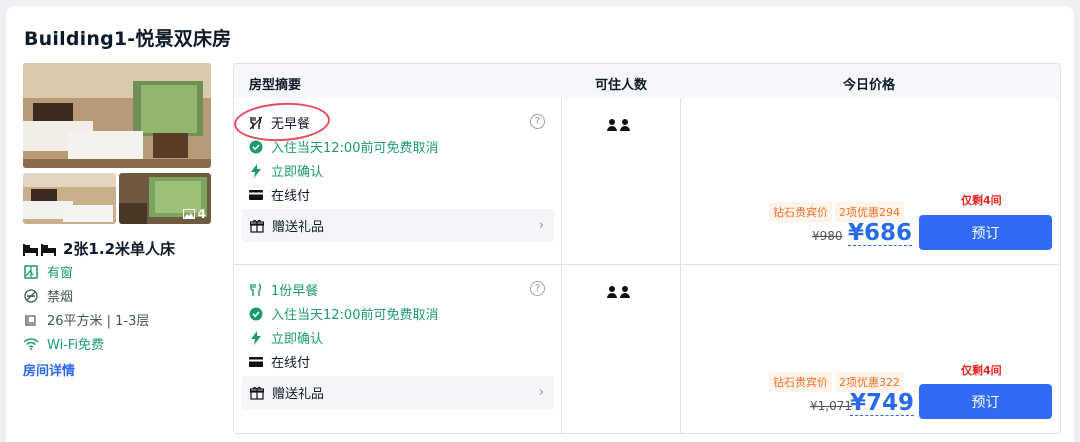 The height and width of the screenshot is (442, 1080). Describe the element at coordinates (49, 369) in the screenshot. I see `room-details-link: 房间详情` at that location.